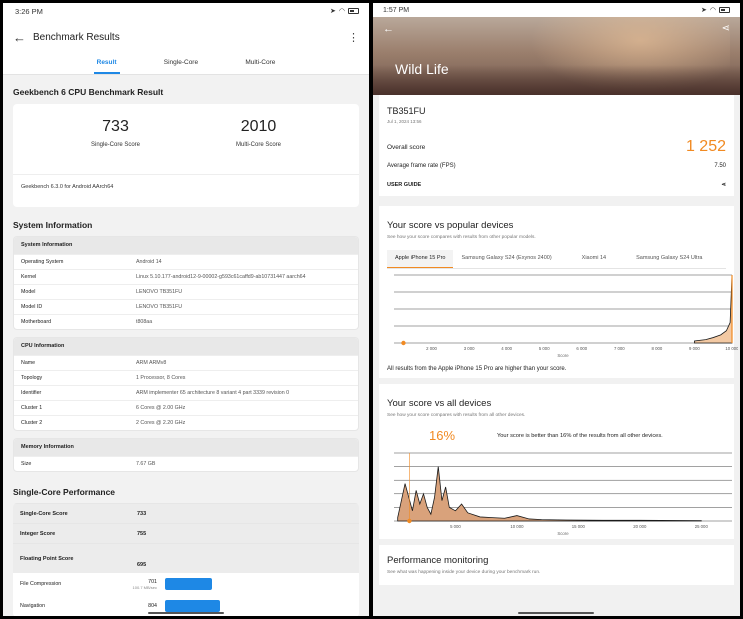  Describe the element at coordinates (186, 37) in the screenshot. I see `app-bar: ← Benchmark Results ⋮` at that location.